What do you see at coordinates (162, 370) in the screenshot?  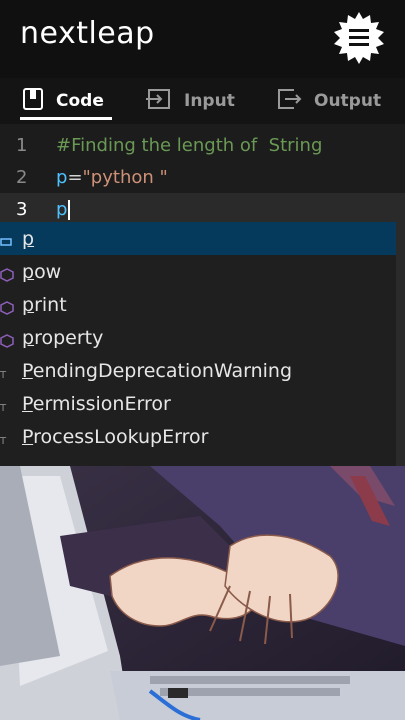 I see `suggestion-rest: endingDeprecationWarning` at bounding box center [162, 370].